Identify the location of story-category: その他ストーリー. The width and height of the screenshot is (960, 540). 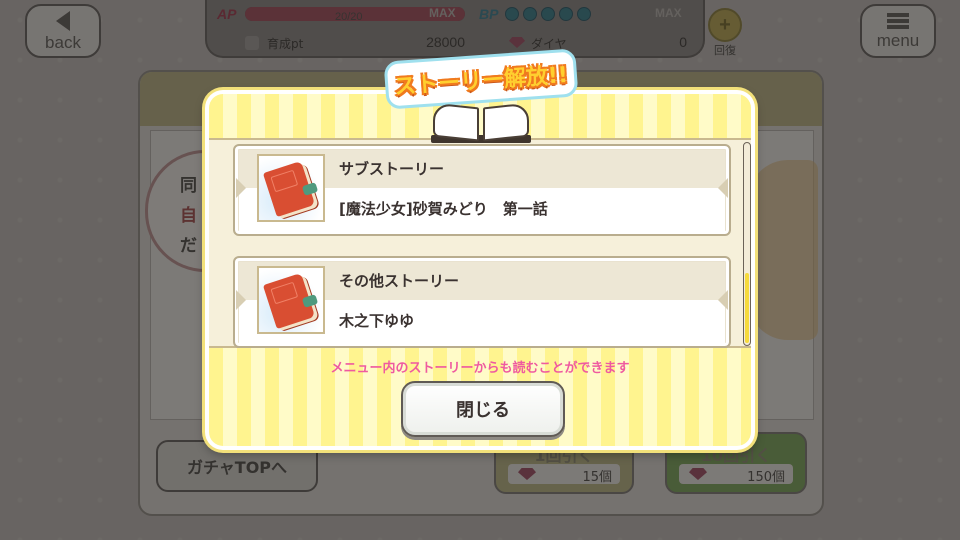
(399, 281).